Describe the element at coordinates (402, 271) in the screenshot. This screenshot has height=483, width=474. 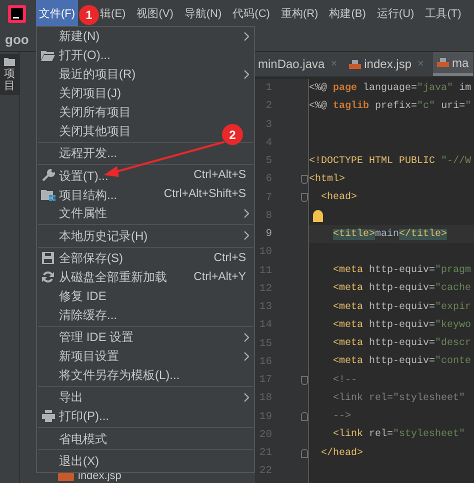
I see `code-line: <meta http-equiv="pragm` at that location.